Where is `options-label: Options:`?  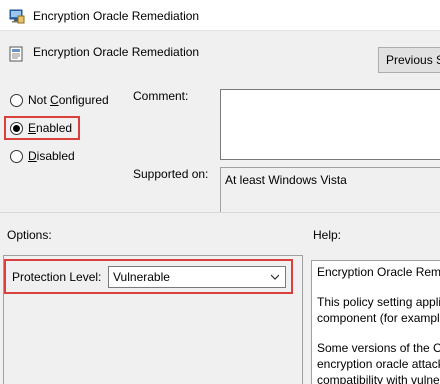
options-label: Options: is located at coordinates (29, 235).